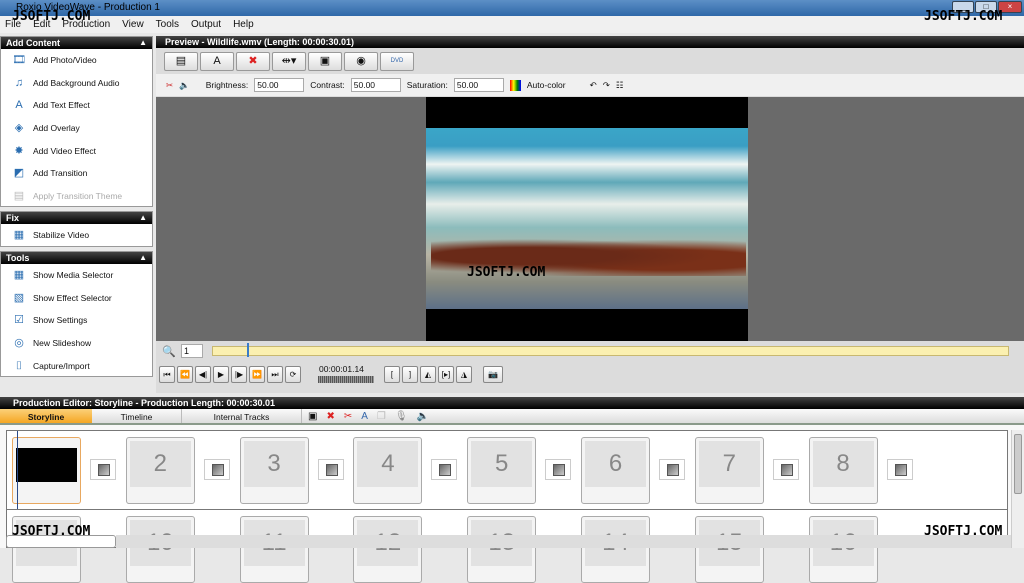 The width and height of the screenshot is (1024, 583). What do you see at coordinates (239, 374) in the screenshot?
I see `next-frame-button: |▶` at bounding box center [239, 374].